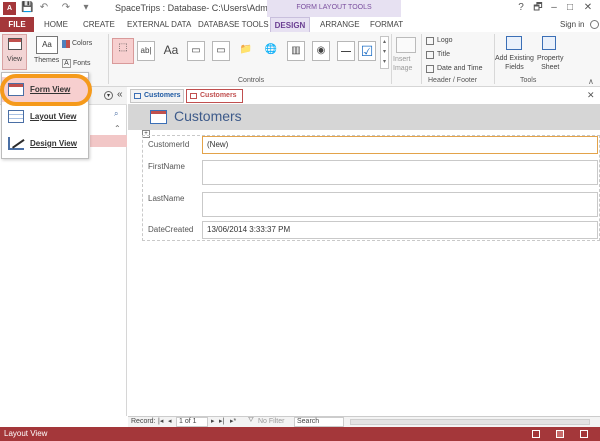  I want to click on save-icon: 💾, so click(27, 8).